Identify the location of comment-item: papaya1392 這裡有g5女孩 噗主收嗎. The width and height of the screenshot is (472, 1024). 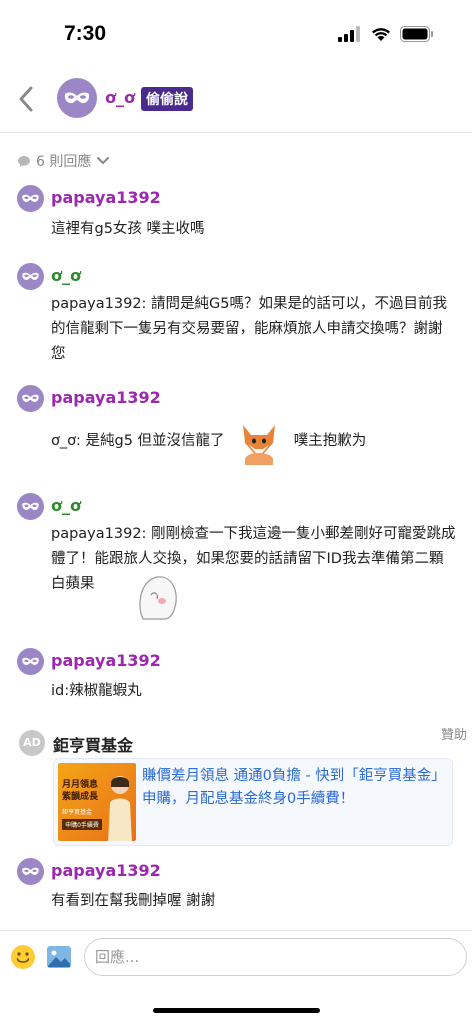
(237, 215).